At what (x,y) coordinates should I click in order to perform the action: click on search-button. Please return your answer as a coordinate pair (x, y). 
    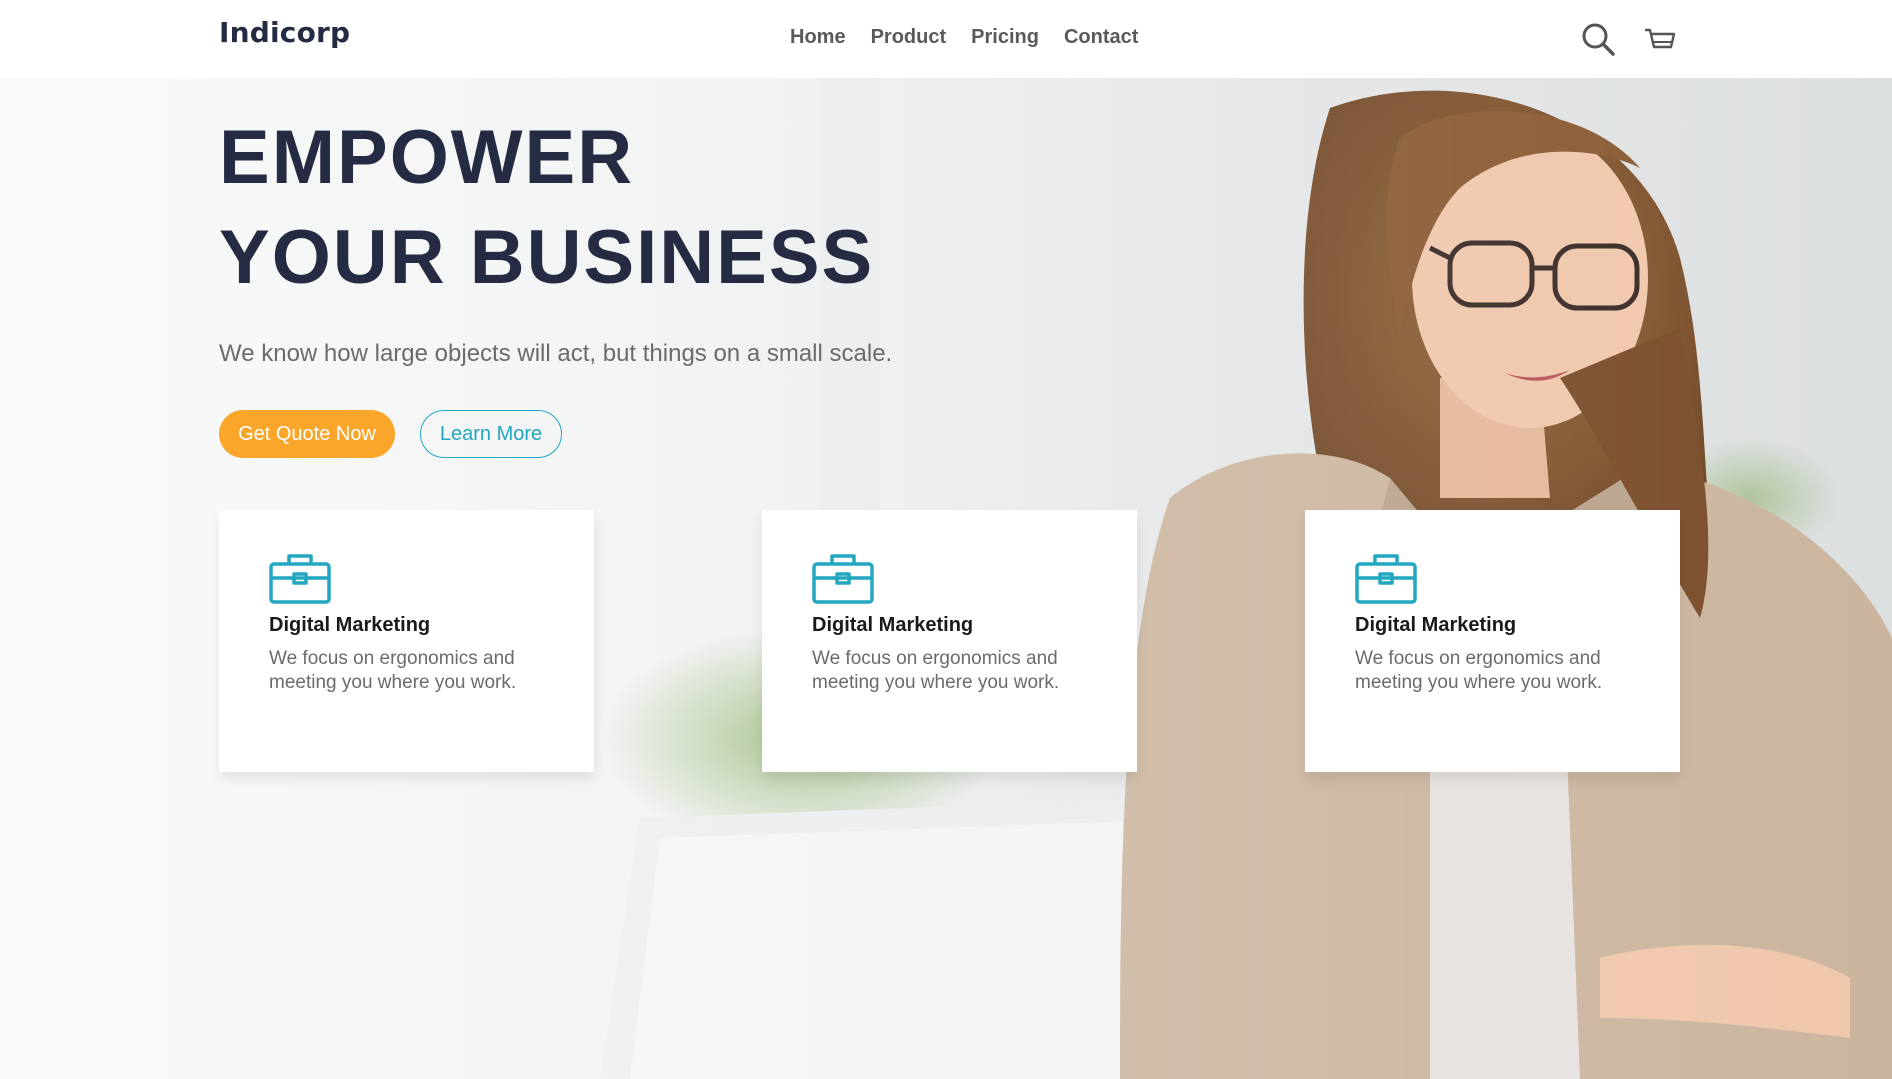
    Looking at the image, I should click on (1599, 40).